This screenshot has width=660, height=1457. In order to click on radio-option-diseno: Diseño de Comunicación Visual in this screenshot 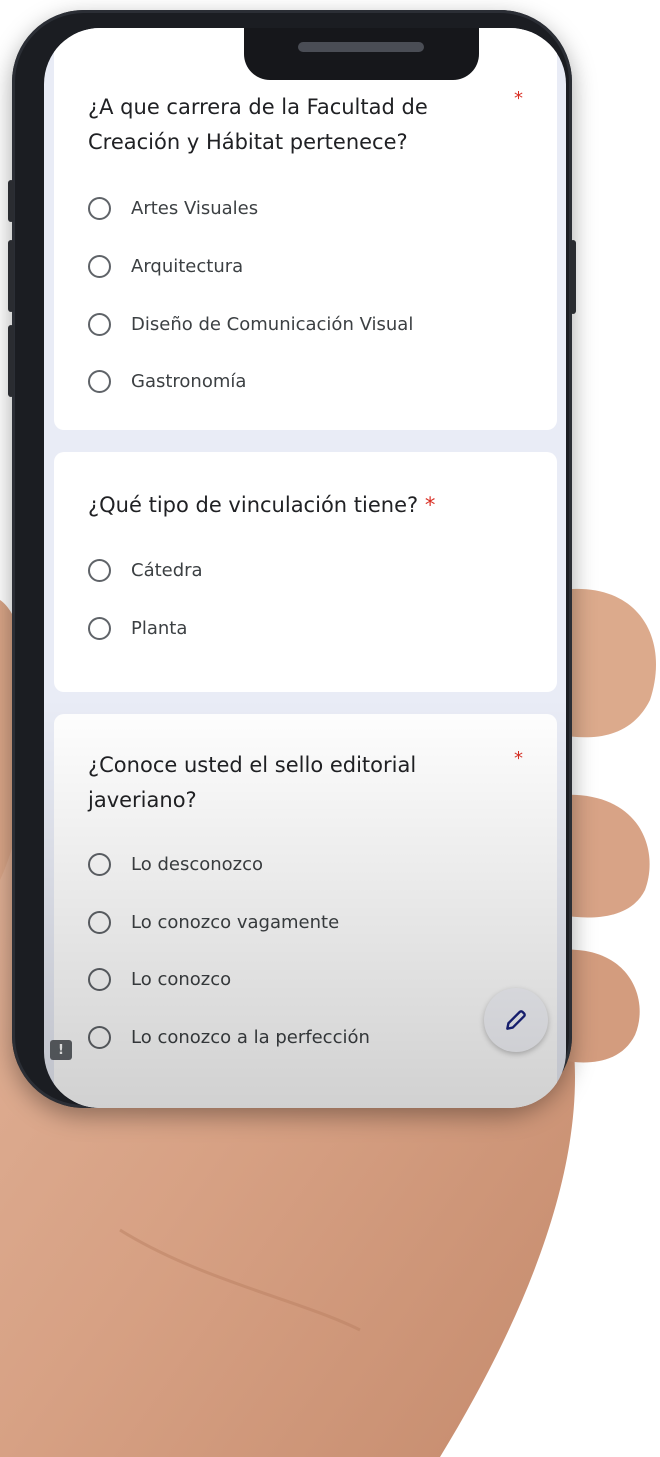, I will do `click(250, 324)`.